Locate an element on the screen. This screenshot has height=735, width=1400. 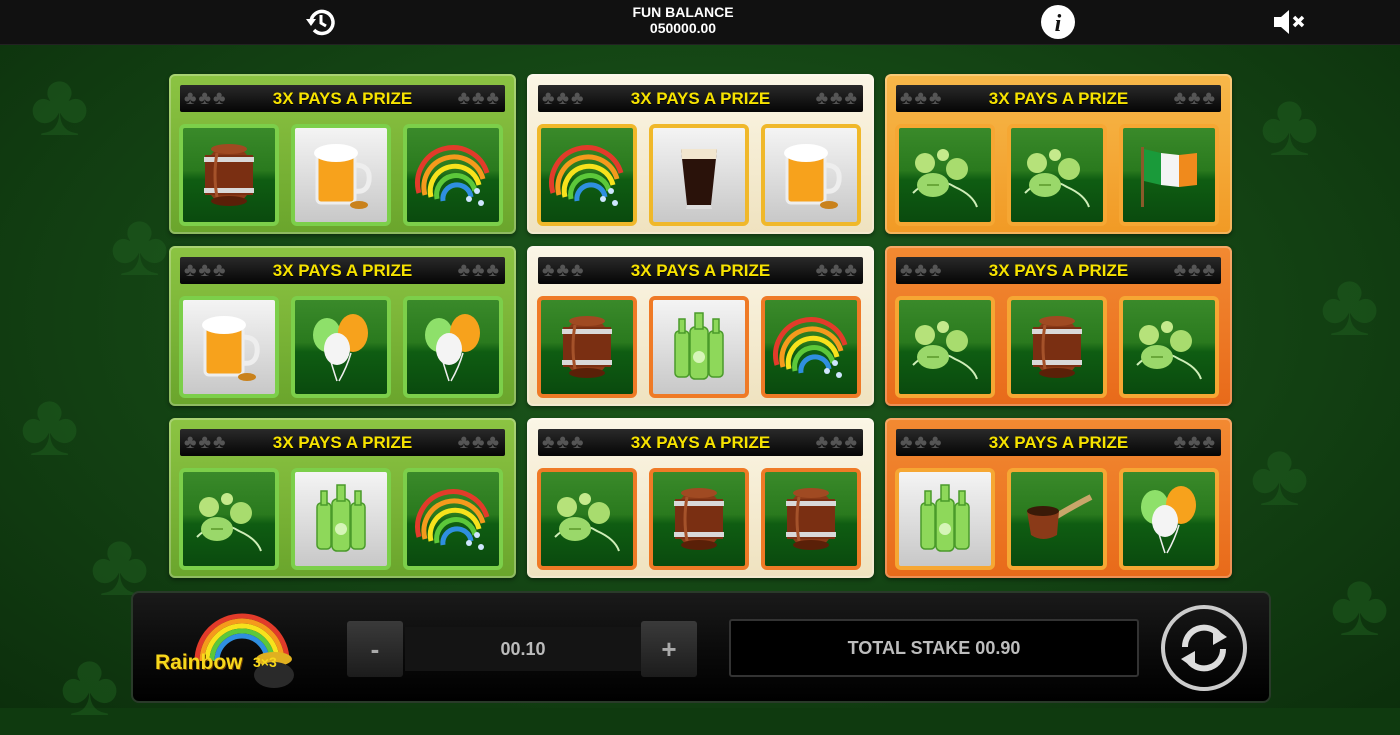
beer-icon is located at coordinates (343, 176).